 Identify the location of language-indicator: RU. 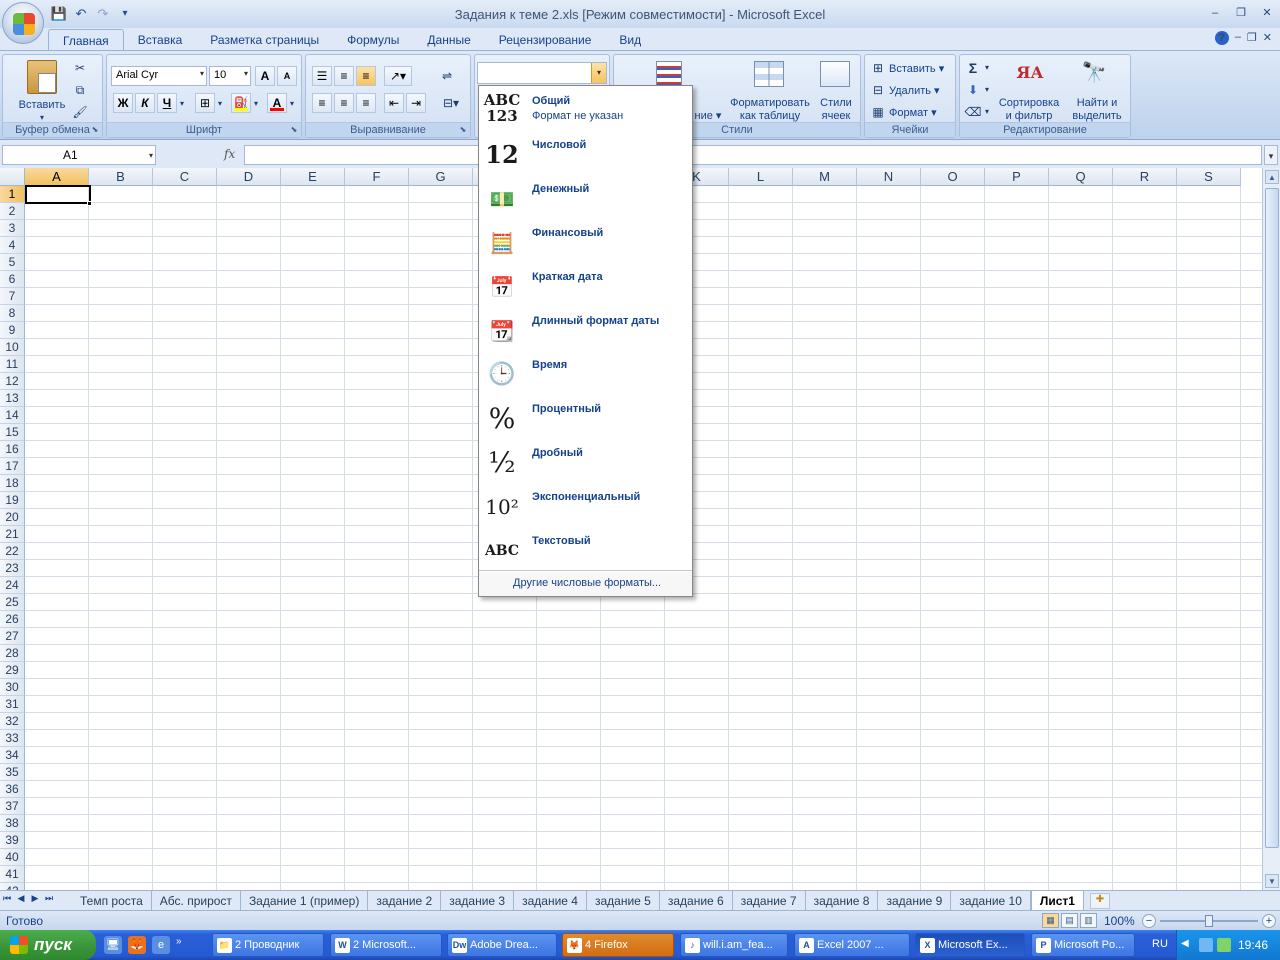
(1160, 944).